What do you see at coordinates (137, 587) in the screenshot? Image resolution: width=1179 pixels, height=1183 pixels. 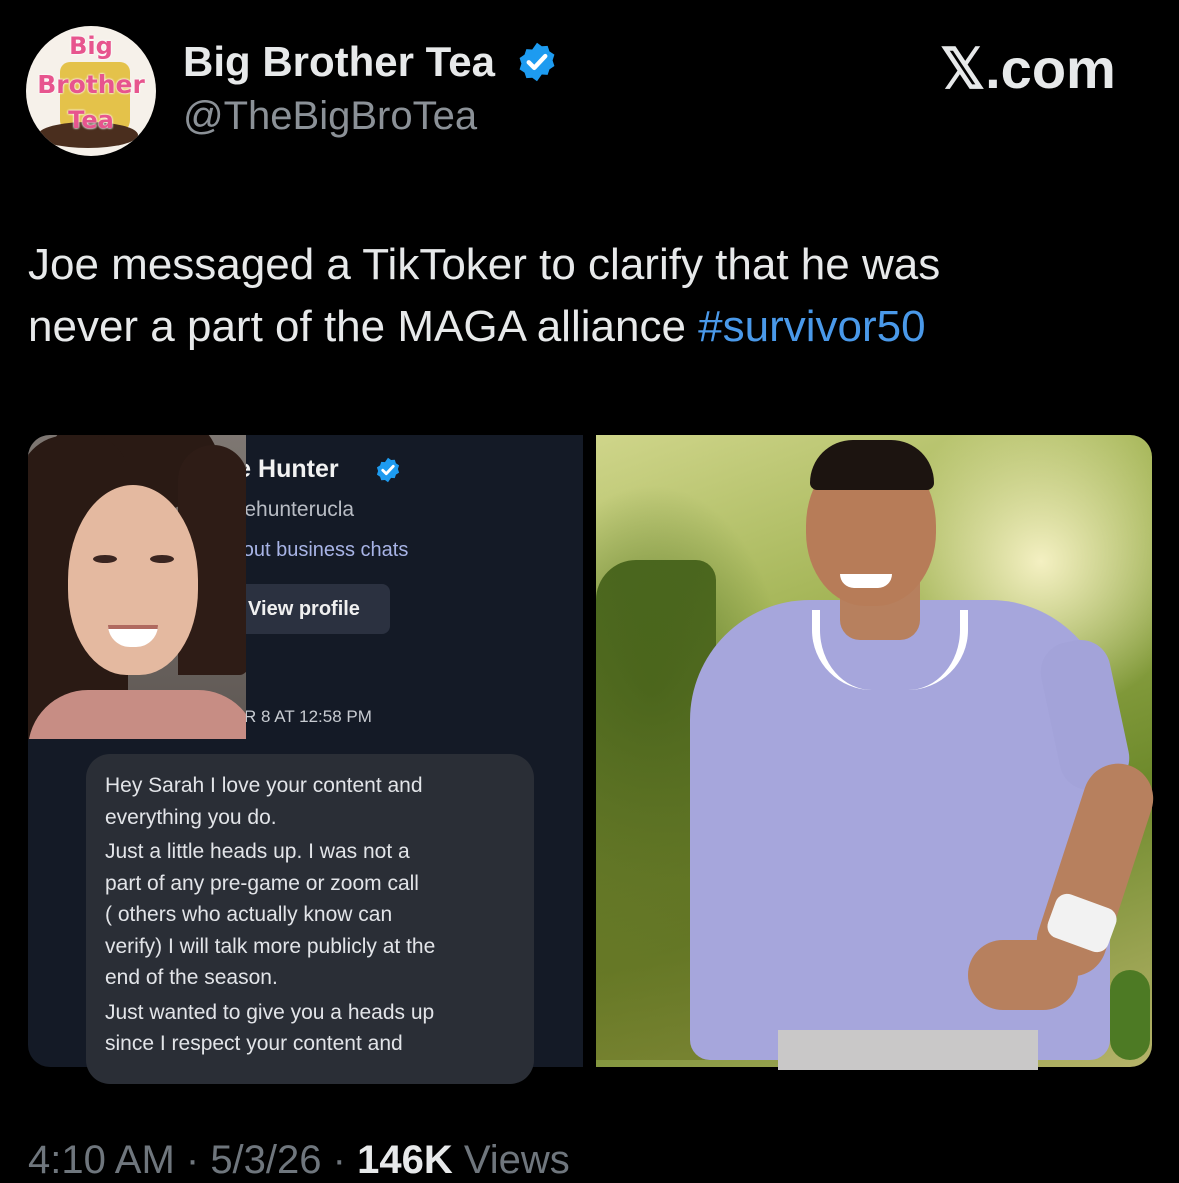 I see `tiktoker-video-overlay` at bounding box center [137, 587].